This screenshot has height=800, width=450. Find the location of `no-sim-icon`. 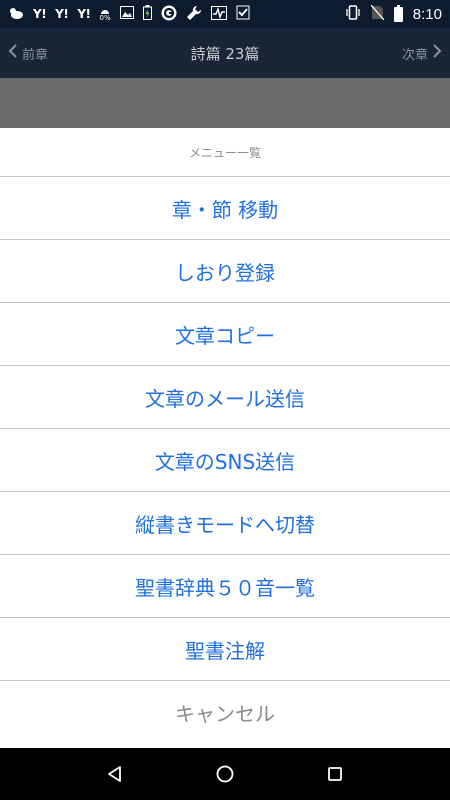

no-sim-icon is located at coordinates (377, 13).